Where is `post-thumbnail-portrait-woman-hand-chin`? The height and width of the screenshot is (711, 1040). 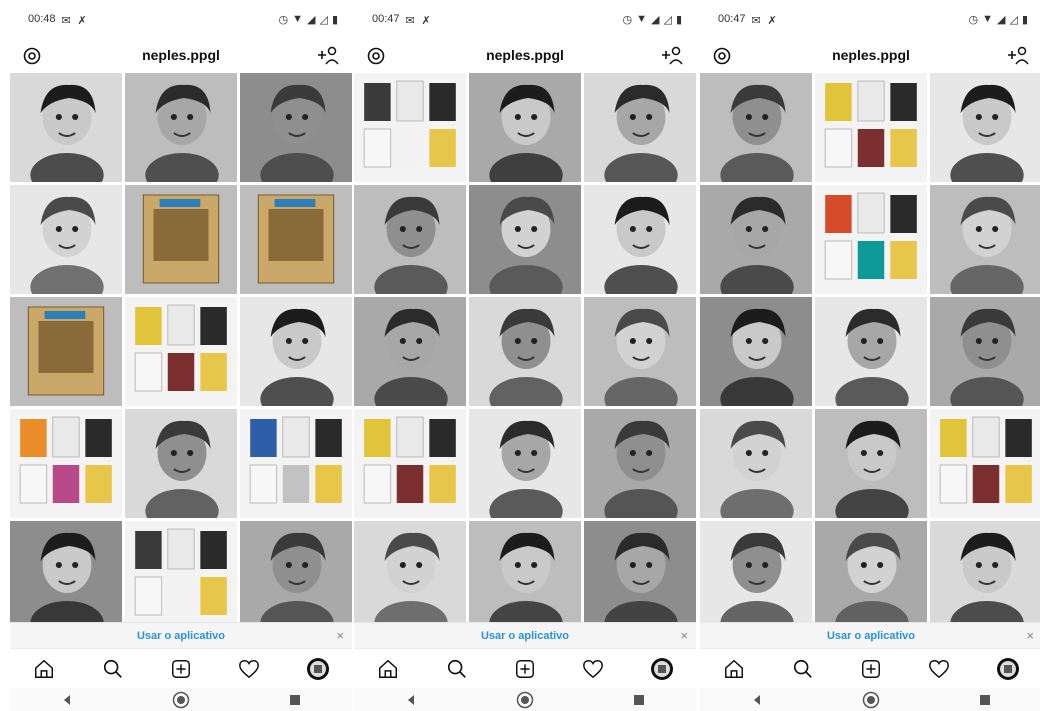
post-thumbnail-portrait-woman-hand-chin is located at coordinates (296, 127).